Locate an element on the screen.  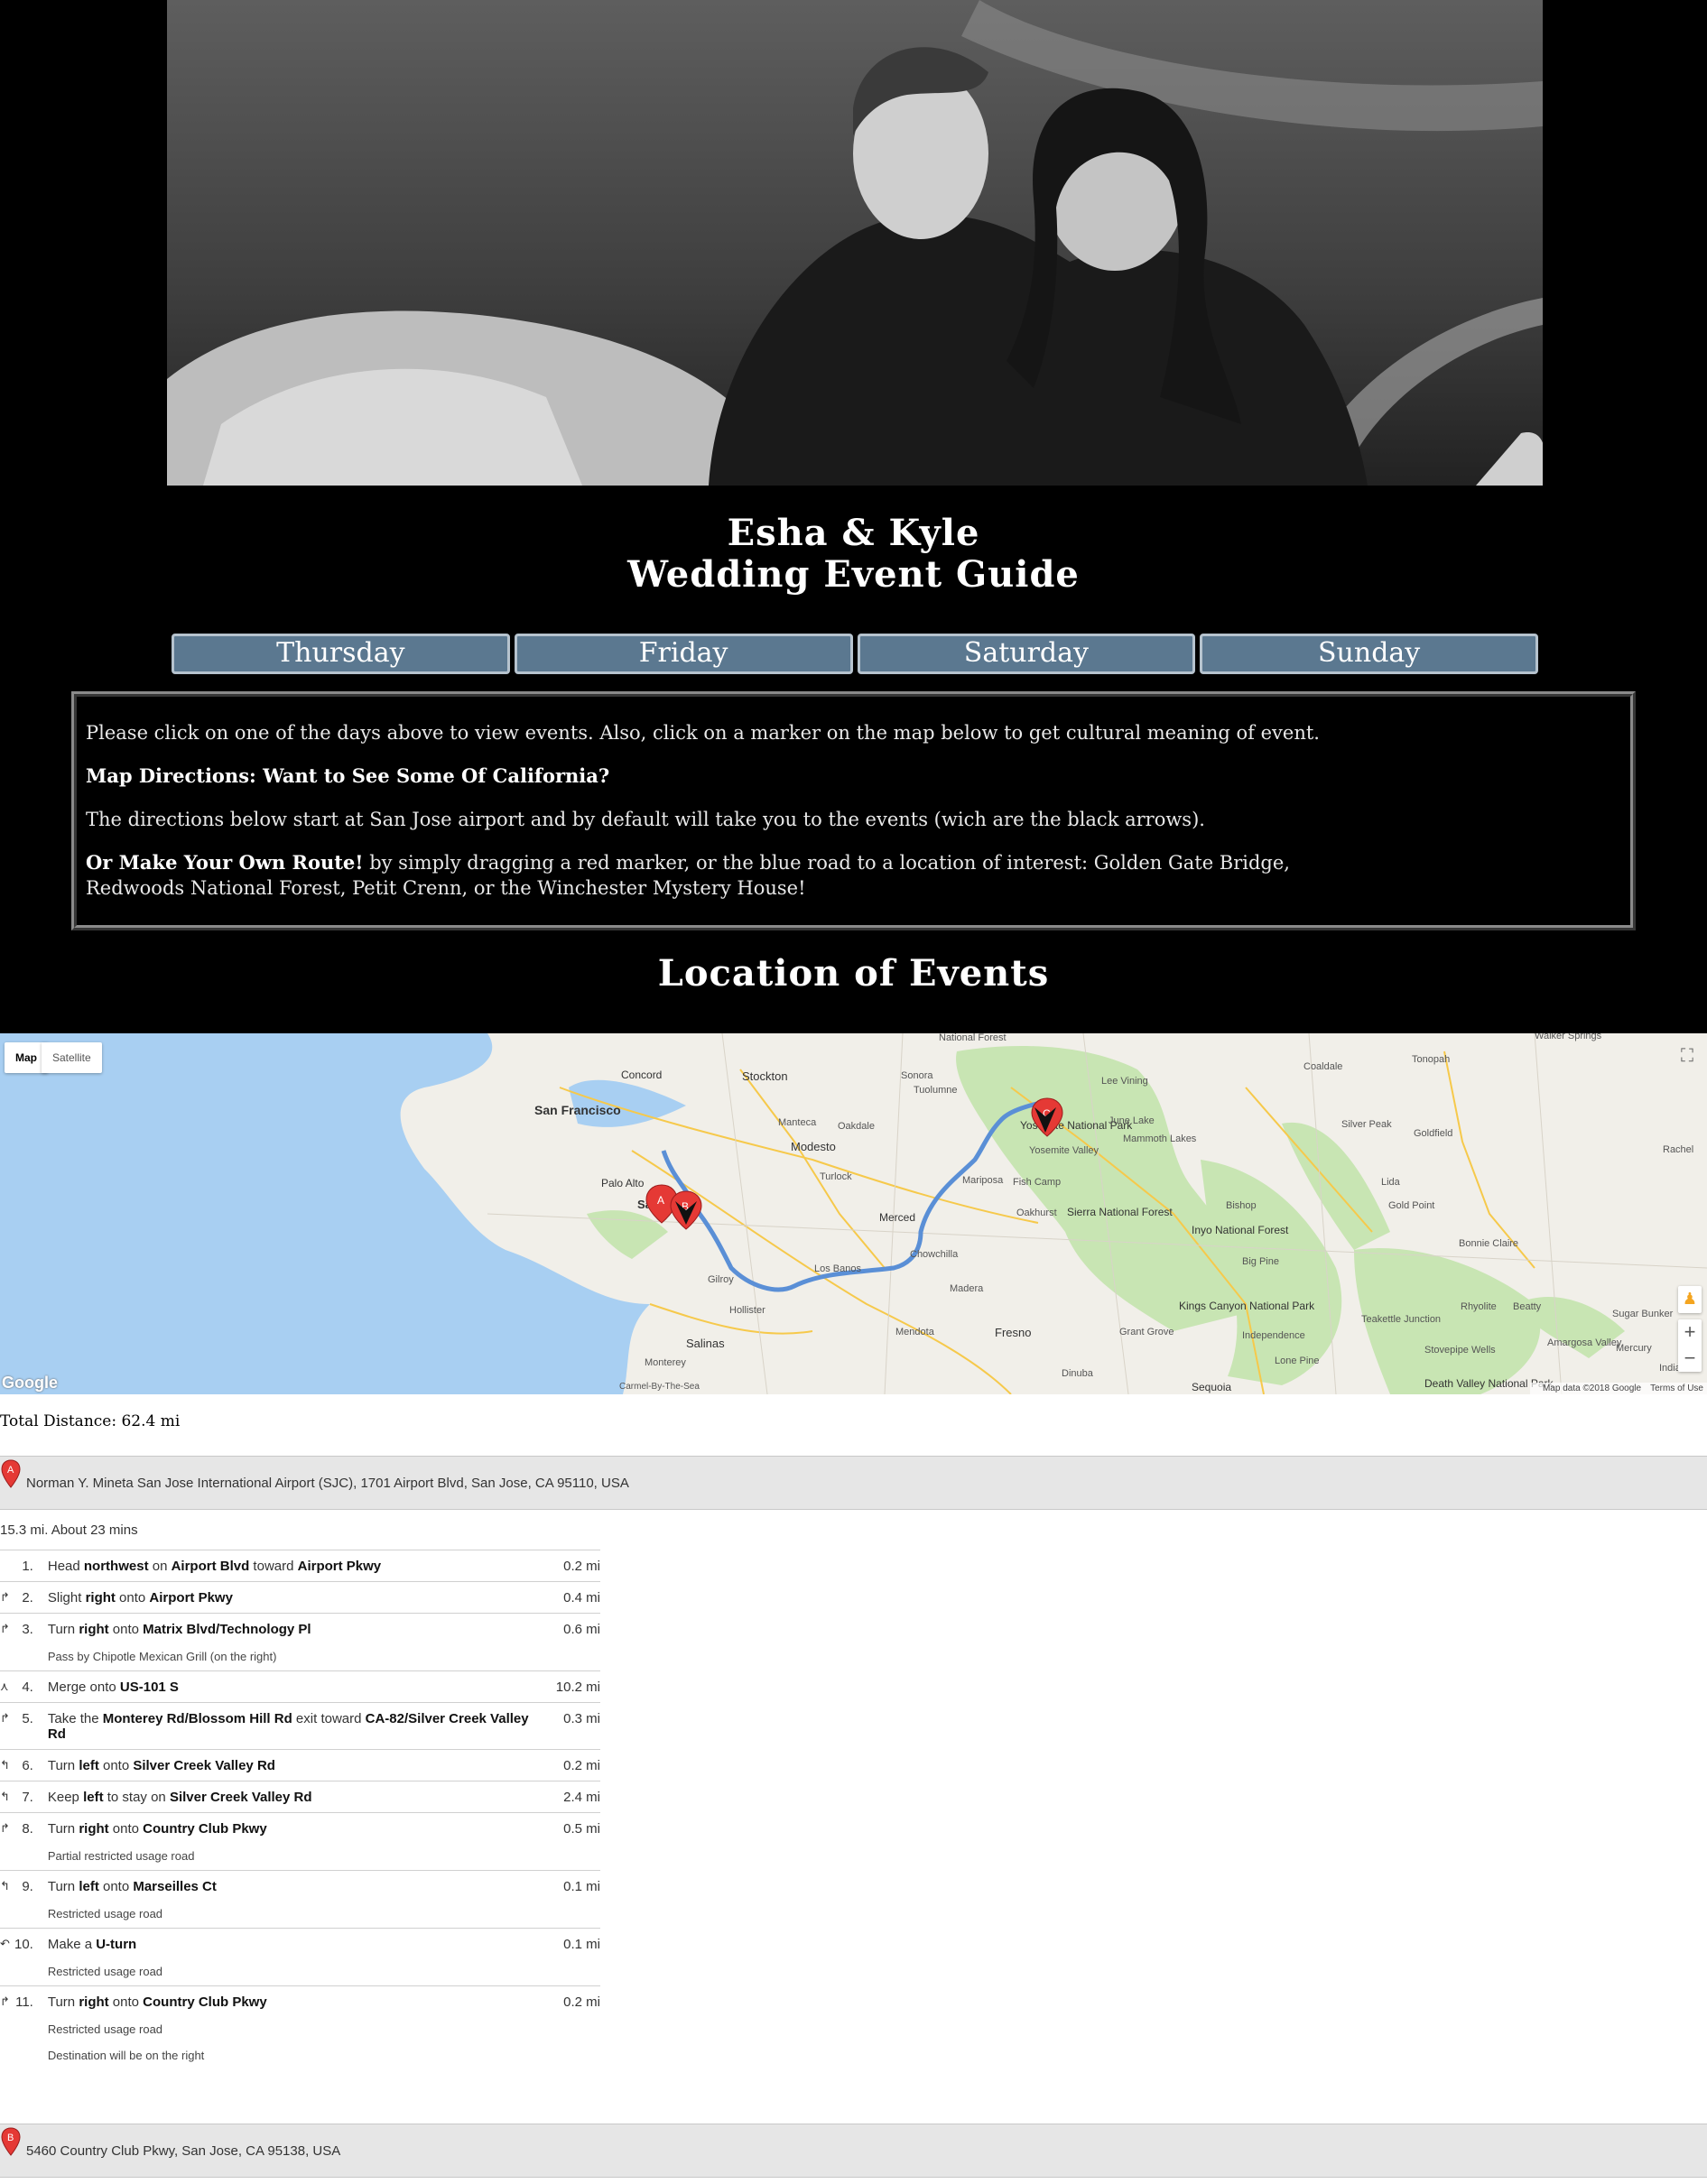
step-number: 3. is located at coordinates (31, 1642).